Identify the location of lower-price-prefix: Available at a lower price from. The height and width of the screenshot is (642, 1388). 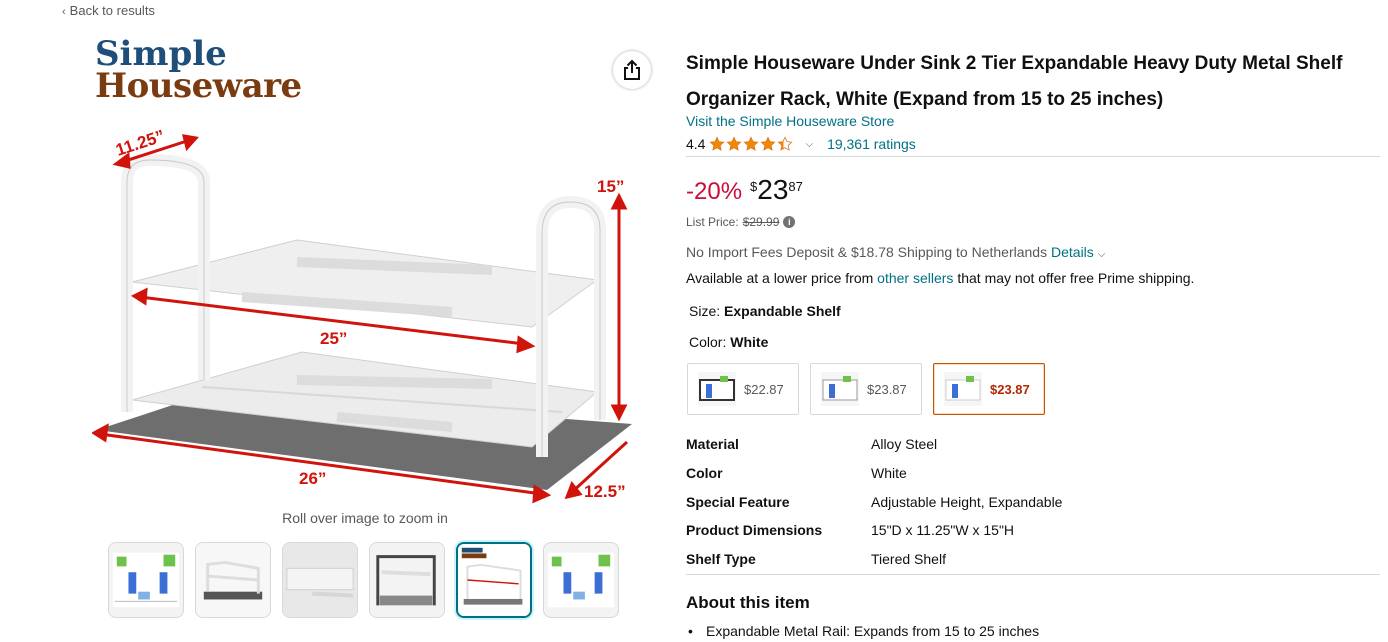
(780, 278).